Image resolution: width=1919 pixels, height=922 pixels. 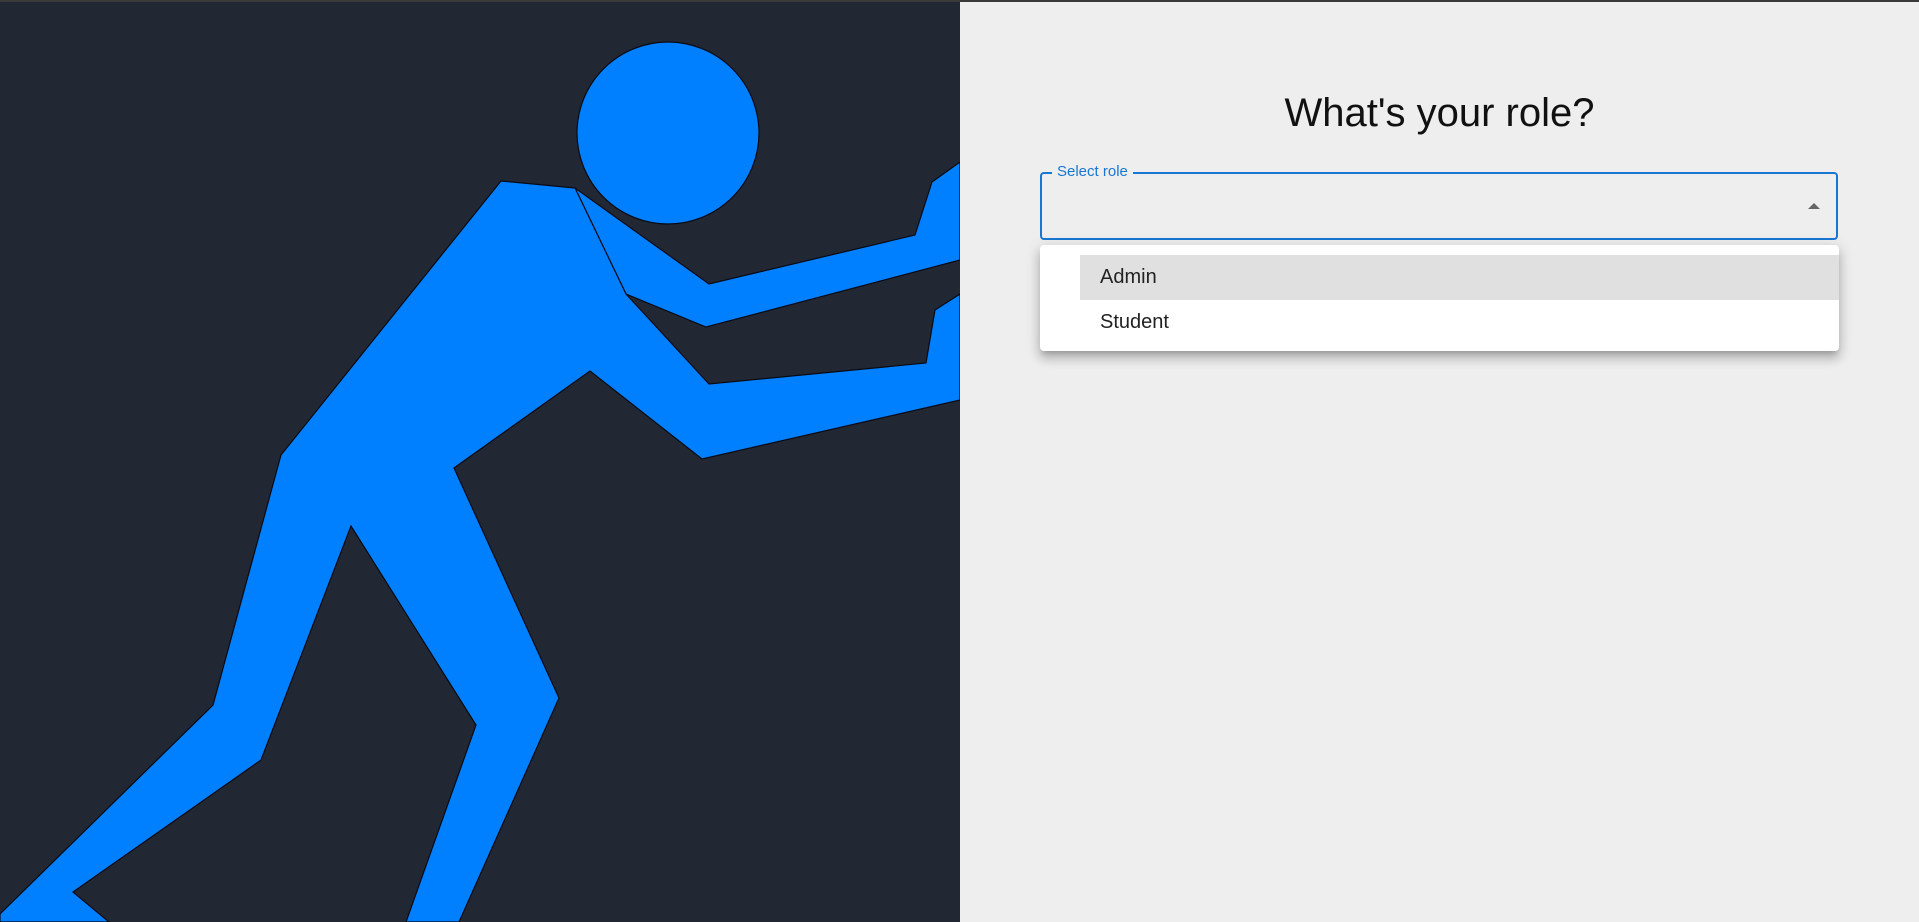 I want to click on page-title: What's your role?, so click(x=1439, y=113).